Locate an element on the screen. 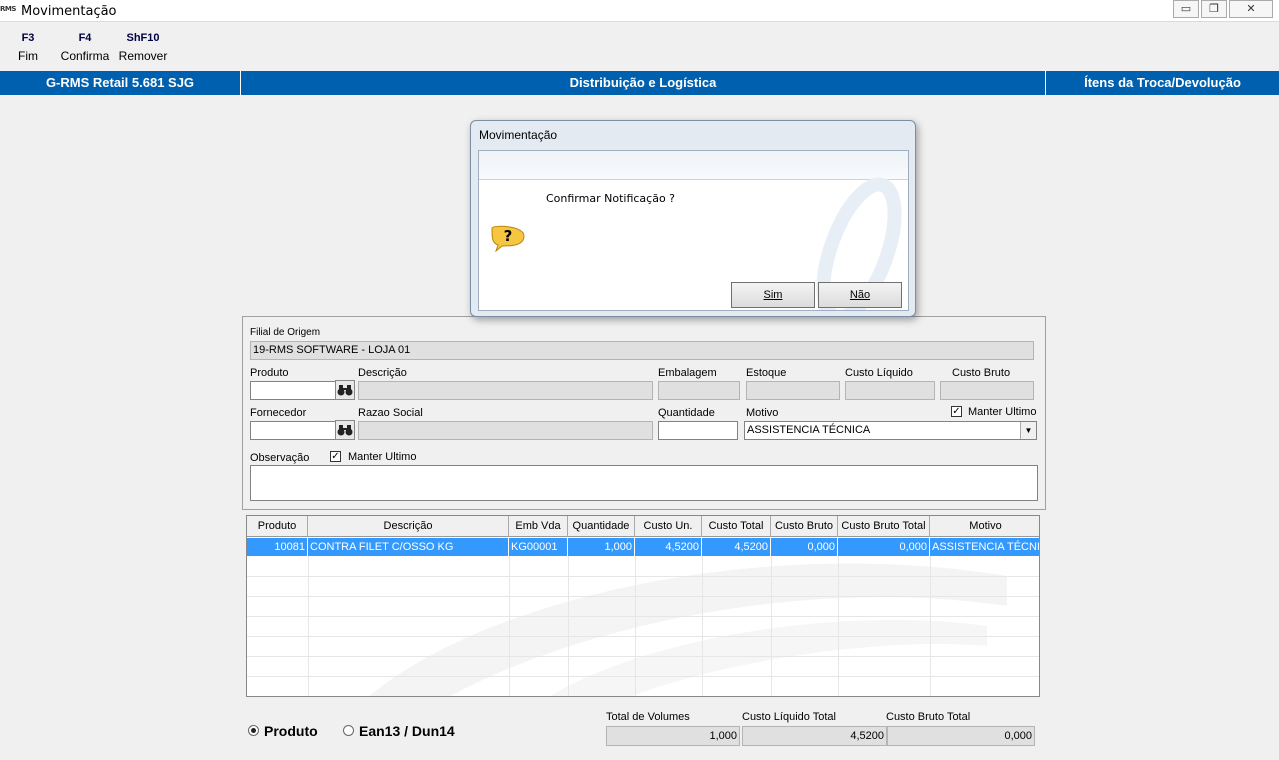  window-title: Movimentação is located at coordinates (69, 11).